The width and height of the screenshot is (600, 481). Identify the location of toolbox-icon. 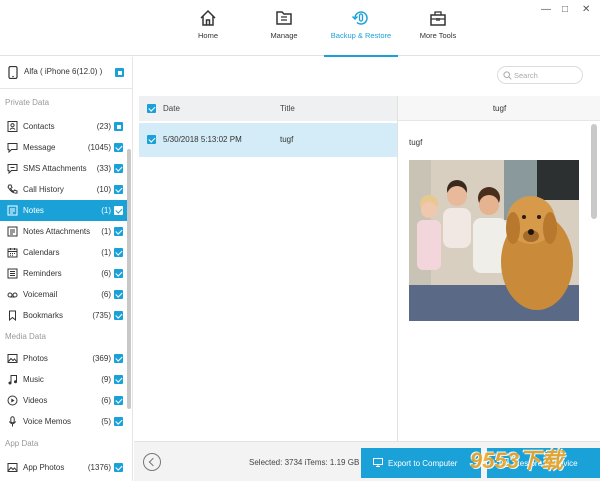
(438, 18).